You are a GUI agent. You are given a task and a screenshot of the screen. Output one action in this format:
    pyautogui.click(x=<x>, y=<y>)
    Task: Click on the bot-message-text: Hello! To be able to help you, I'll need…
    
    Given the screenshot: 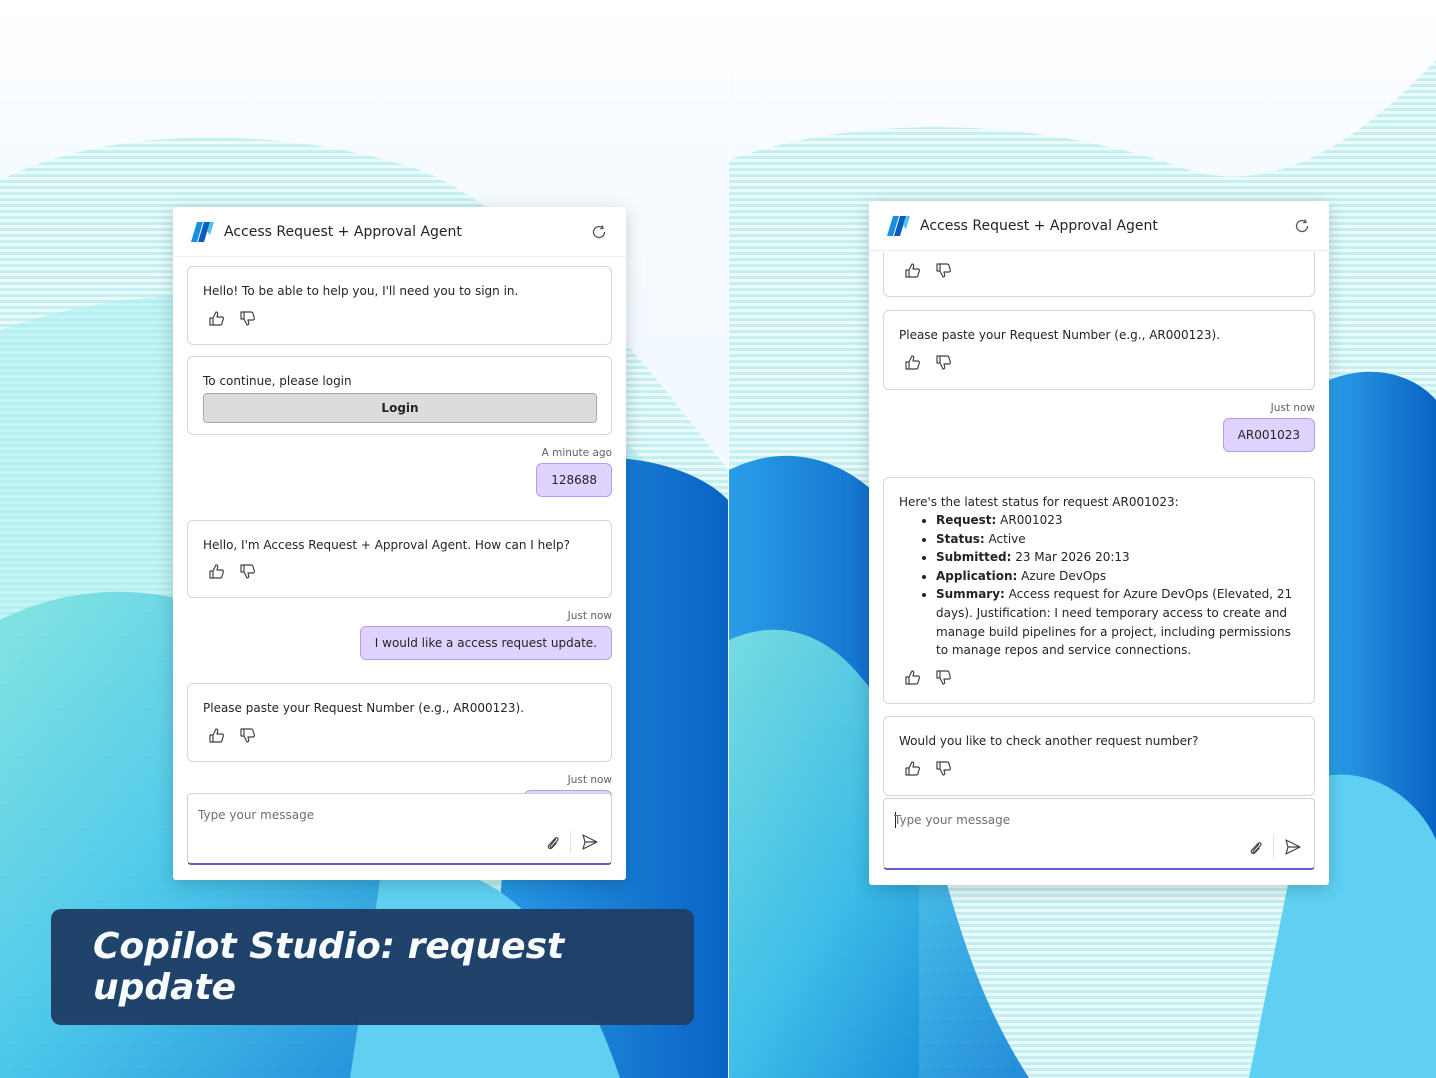 What is the action you would take?
    pyautogui.click(x=361, y=291)
    